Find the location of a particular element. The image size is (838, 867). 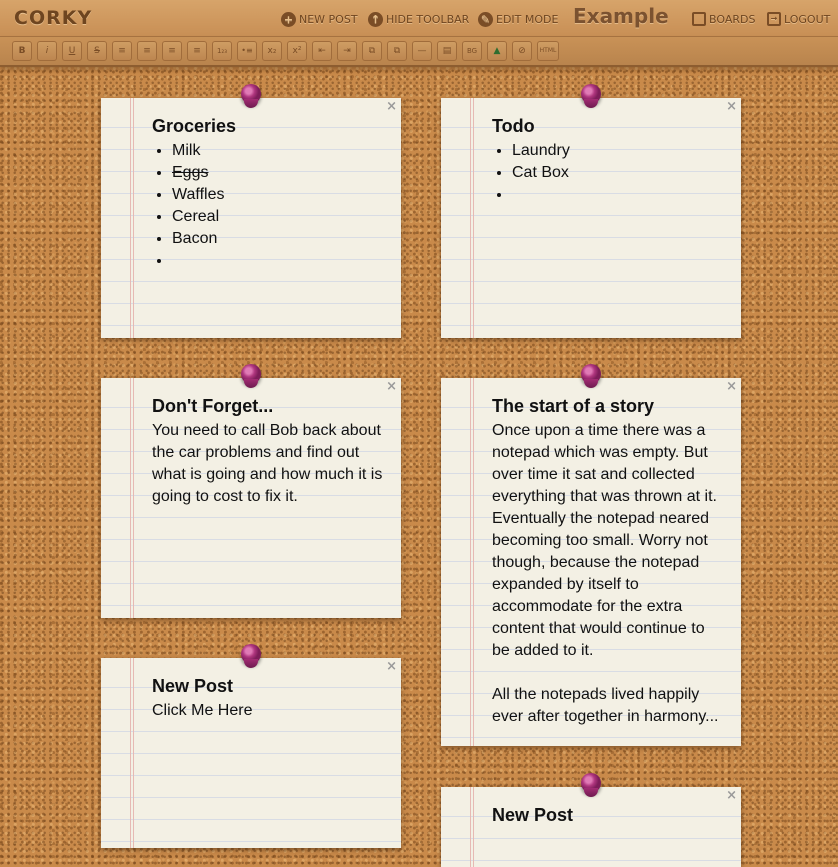

html-icon: HTML is located at coordinates (548, 51).